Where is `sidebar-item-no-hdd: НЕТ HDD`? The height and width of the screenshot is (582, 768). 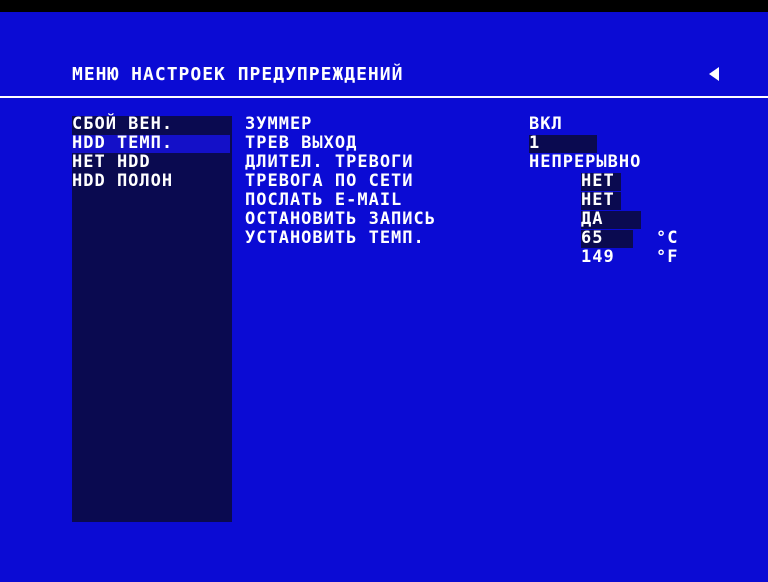 sidebar-item-no-hdd: НЕТ HDD is located at coordinates (111, 163).